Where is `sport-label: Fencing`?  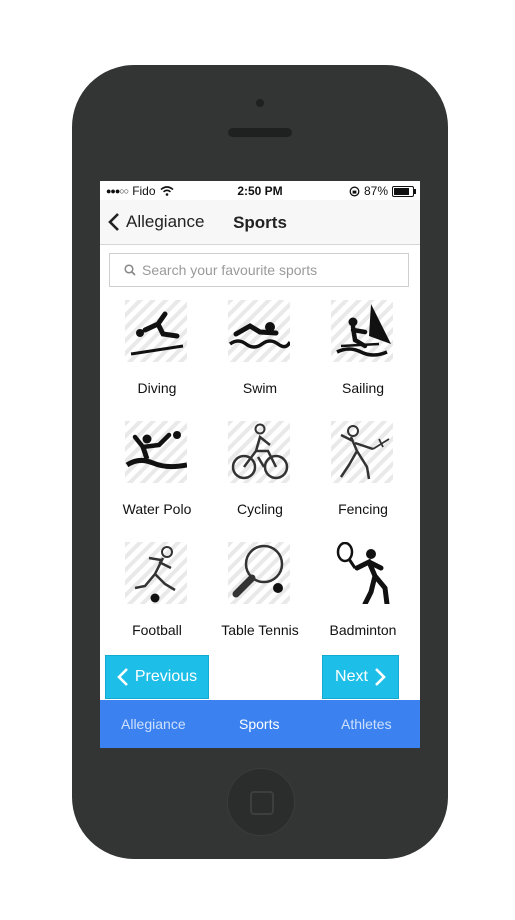
sport-label: Fencing is located at coordinates (363, 509).